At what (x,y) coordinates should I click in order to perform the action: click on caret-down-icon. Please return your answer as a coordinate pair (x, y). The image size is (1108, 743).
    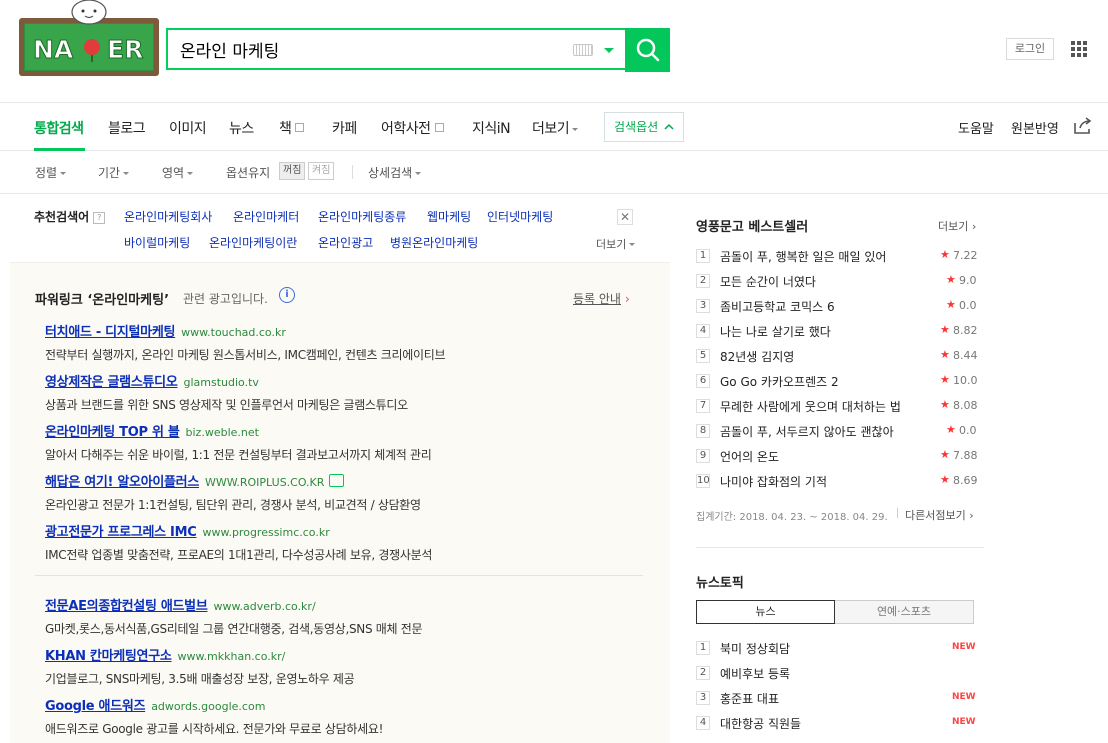
    Looking at the image, I should click on (575, 129).